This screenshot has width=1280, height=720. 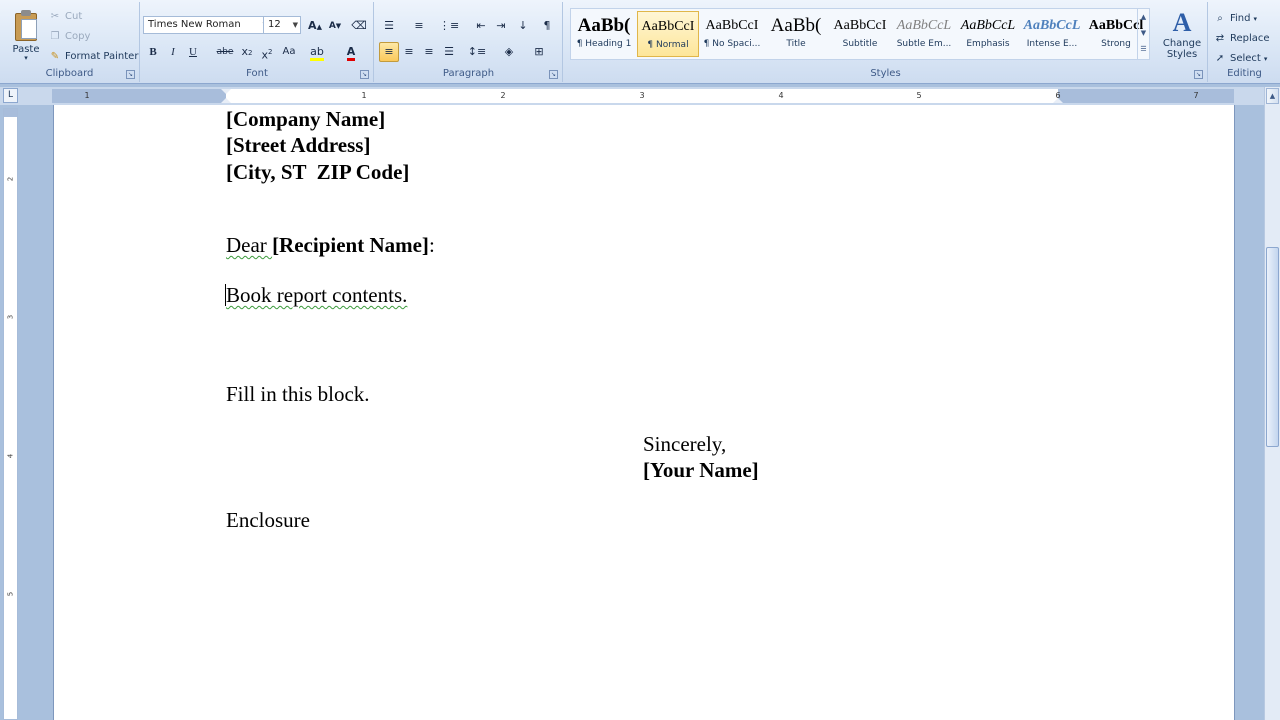 I want to click on change-case-button: Aa, so click(x=289, y=52).